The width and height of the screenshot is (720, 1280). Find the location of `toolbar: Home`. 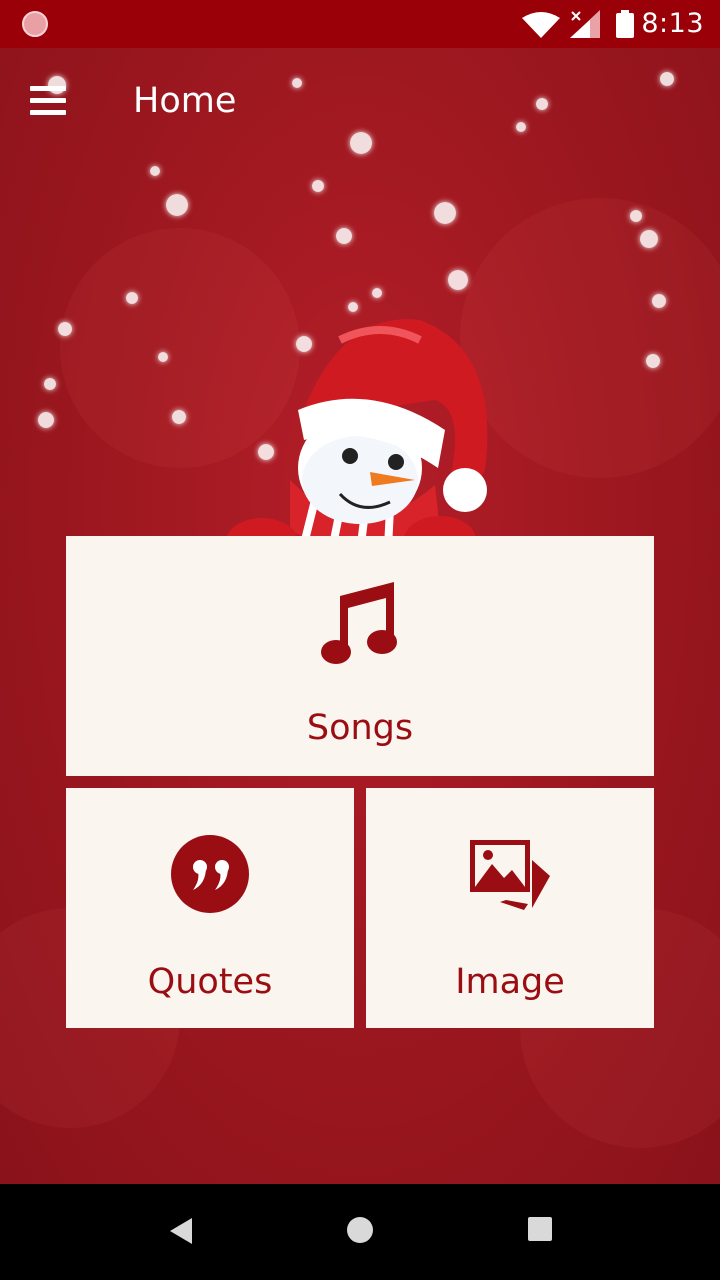

toolbar: Home is located at coordinates (360, 104).